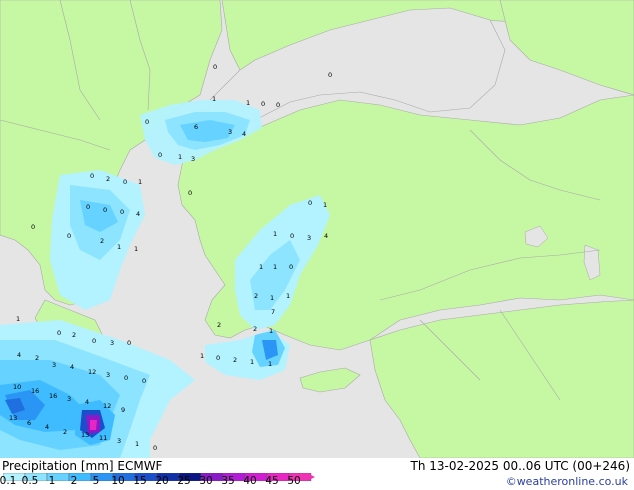 This screenshot has width=634, height=490. What do you see at coordinates (228, 481) in the screenshot?
I see `legend-tick-label: 35` at bounding box center [228, 481].